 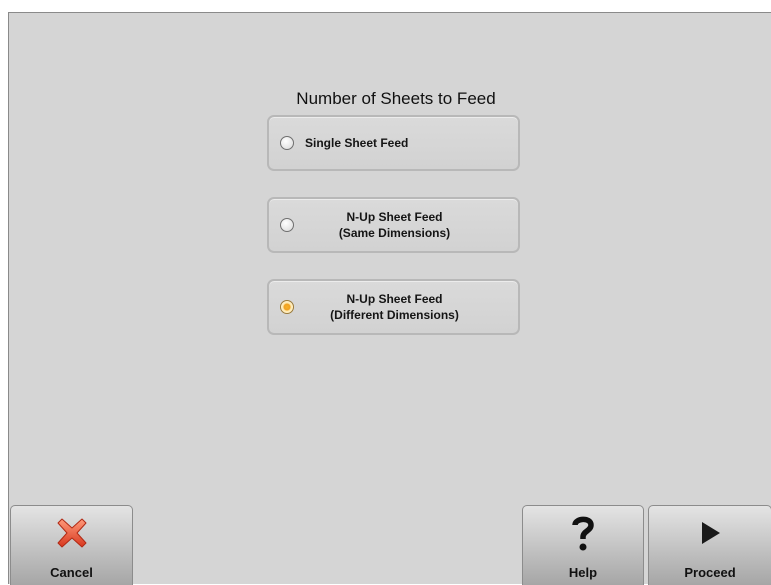 I want to click on help-button: Help, so click(x=583, y=545).